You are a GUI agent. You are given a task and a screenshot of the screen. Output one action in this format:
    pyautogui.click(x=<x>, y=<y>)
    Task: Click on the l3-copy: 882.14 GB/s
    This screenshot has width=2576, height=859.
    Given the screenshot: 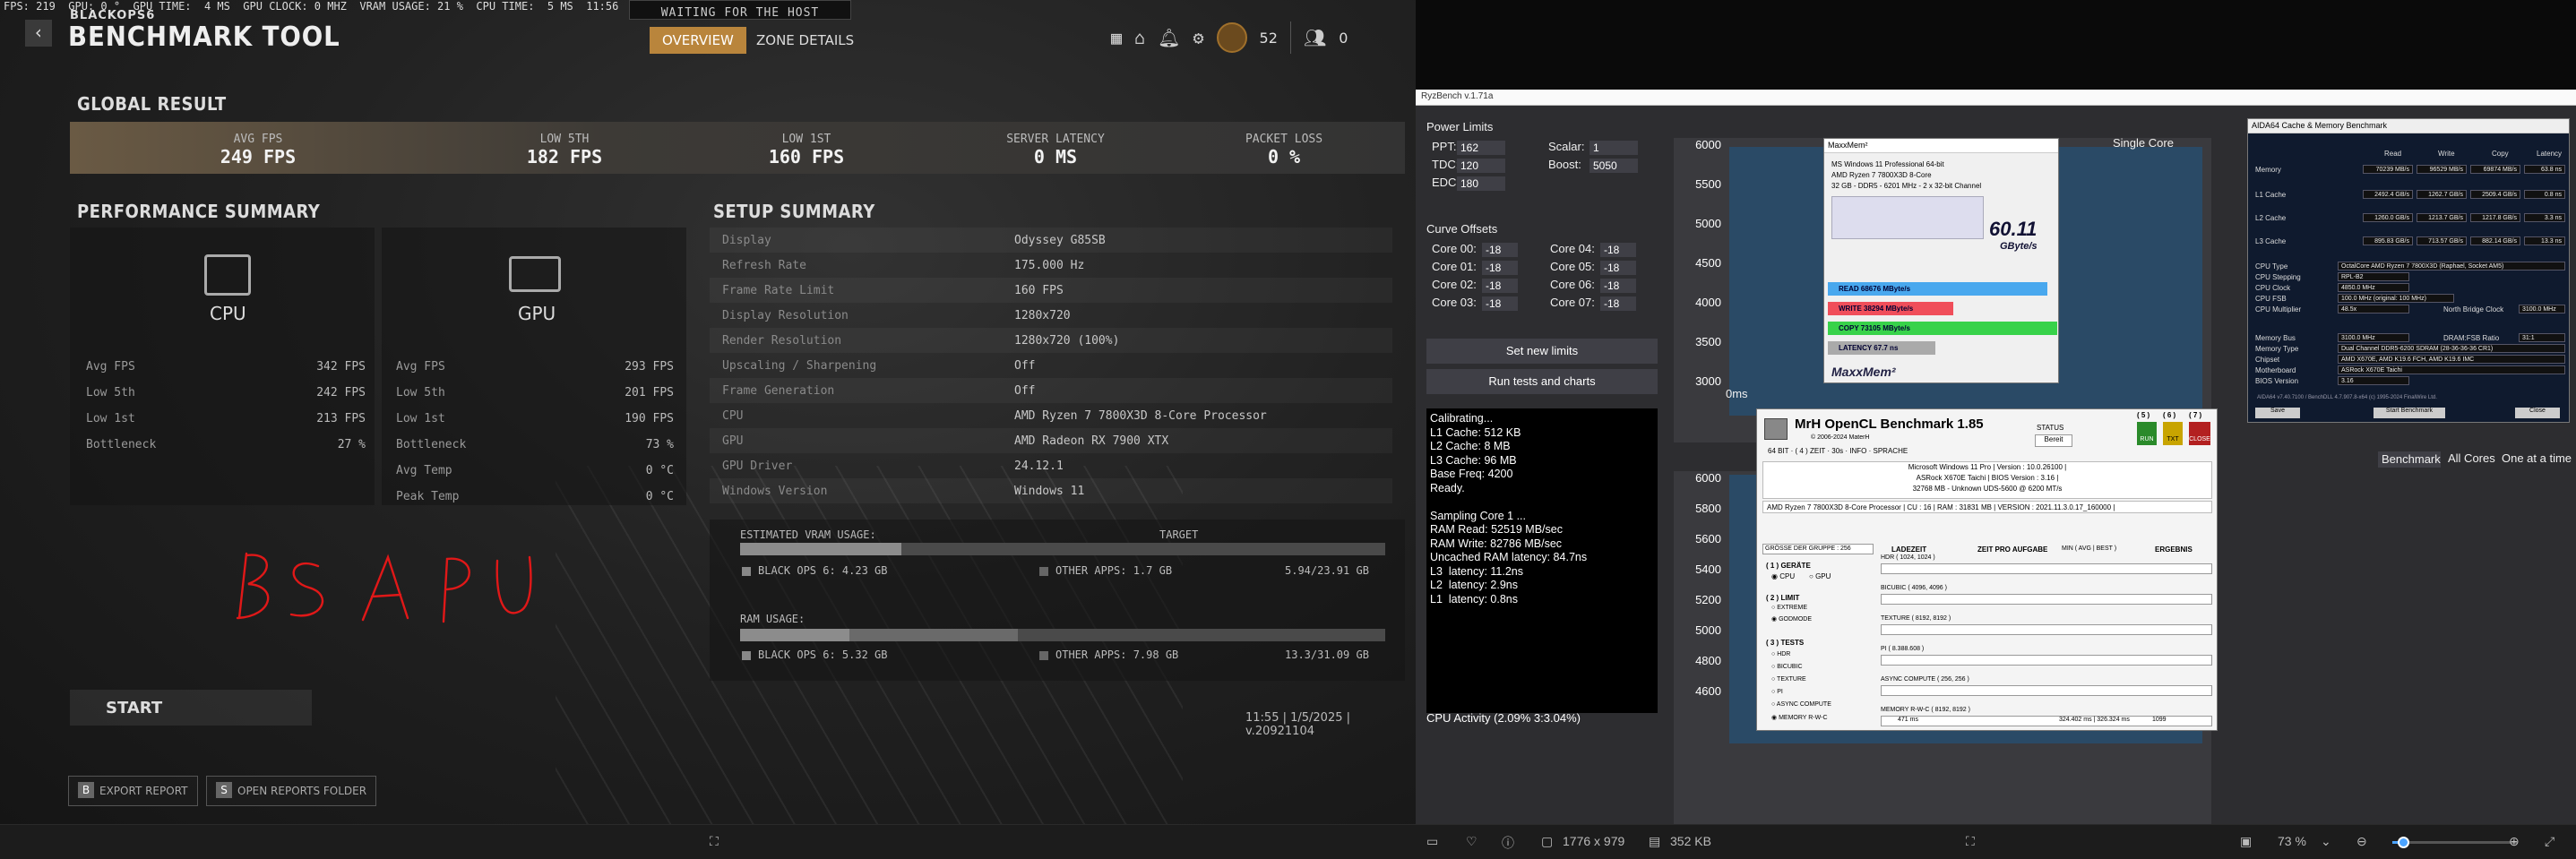 What is the action you would take?
    pyautogui.click(x=2495, y=240)
    